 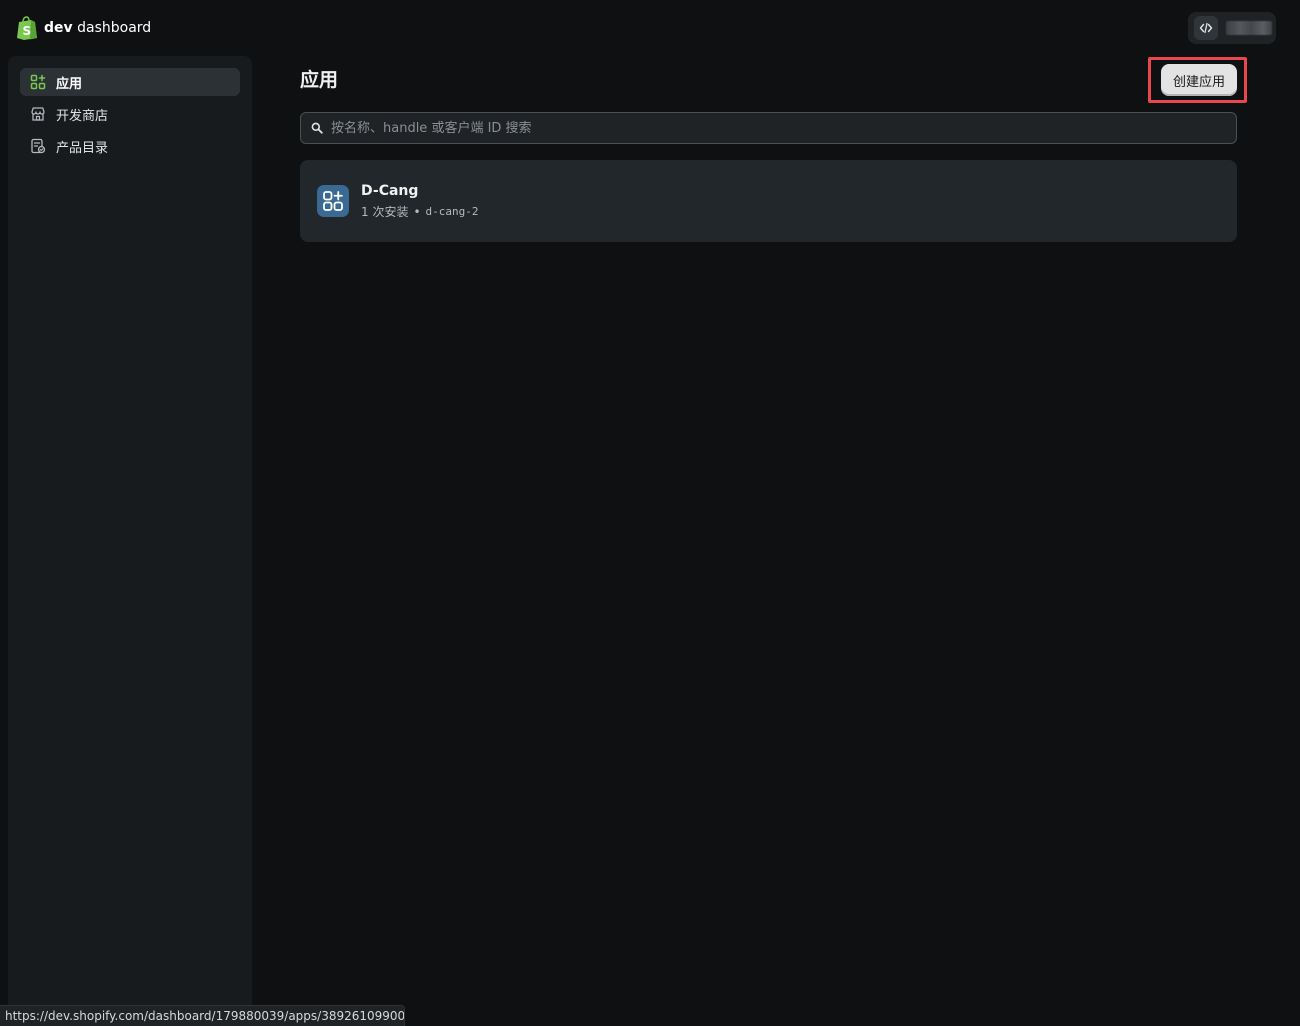 I want to click on user-name-redacted, so click(x=1249, y=28).